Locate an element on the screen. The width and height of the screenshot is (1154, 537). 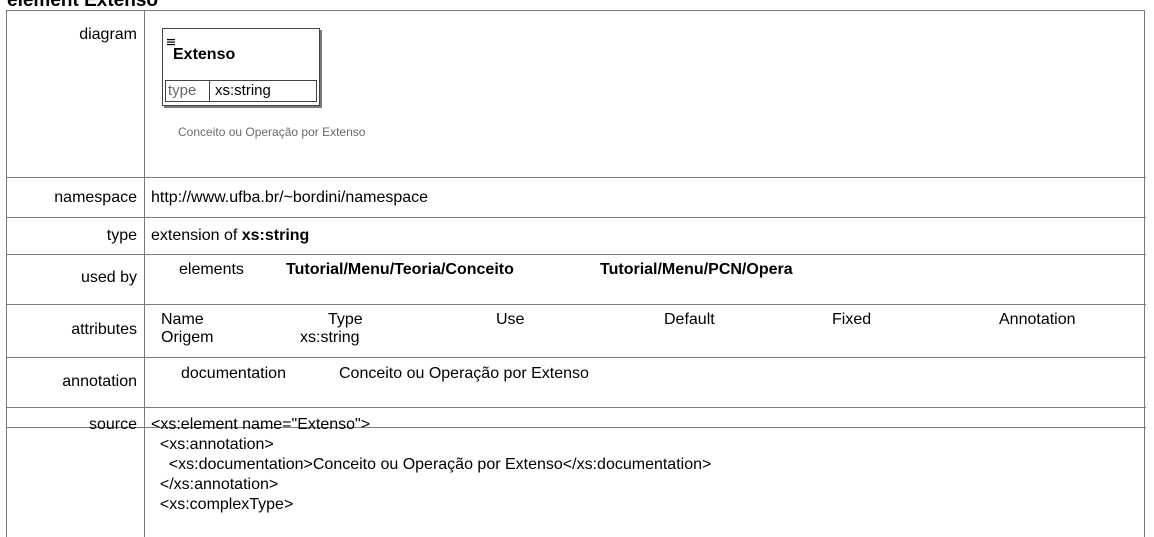
diagram-annotation-note: Conceito ou Operação por Extenso is located at coordinates (272, 132).